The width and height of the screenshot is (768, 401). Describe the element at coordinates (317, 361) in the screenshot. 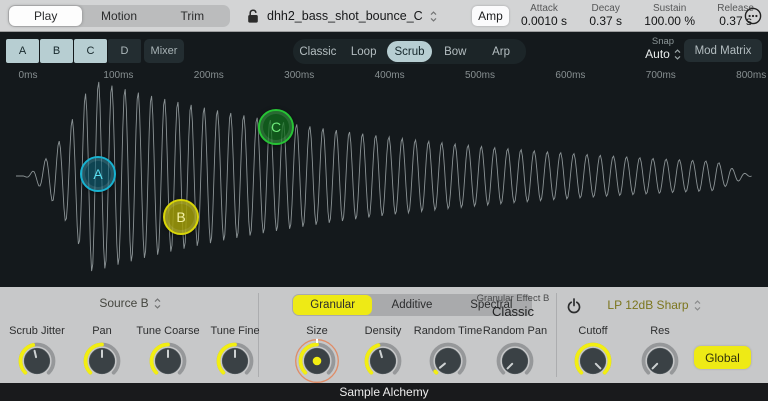

I see `size-knob` at that location.